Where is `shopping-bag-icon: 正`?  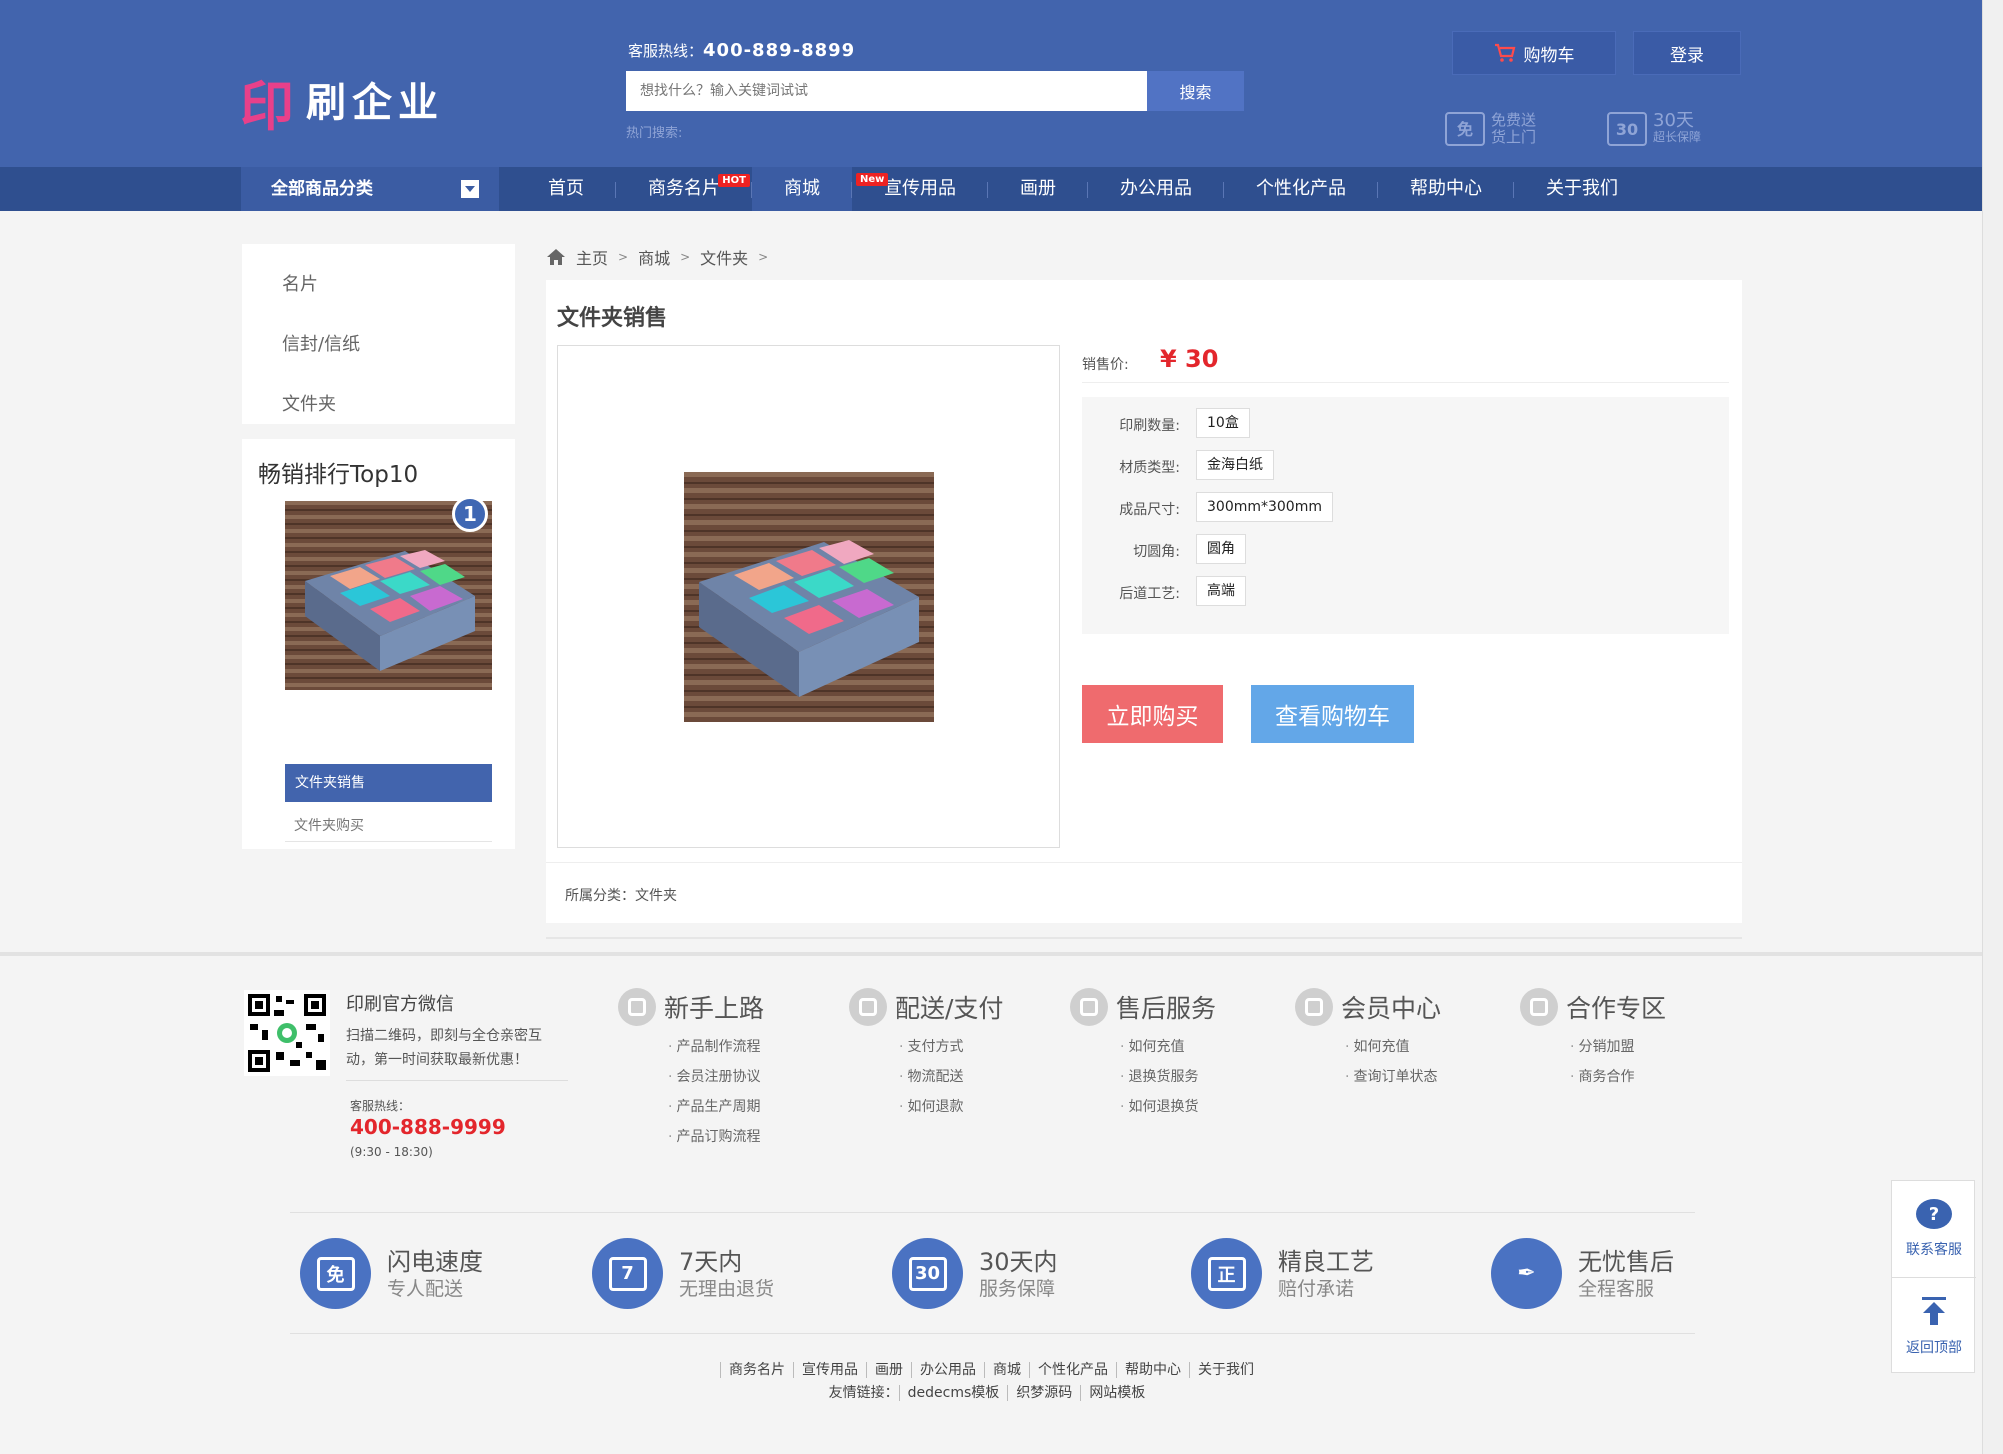 shopping-bag-icon: 正 is located at coordinates (1226, 1273).